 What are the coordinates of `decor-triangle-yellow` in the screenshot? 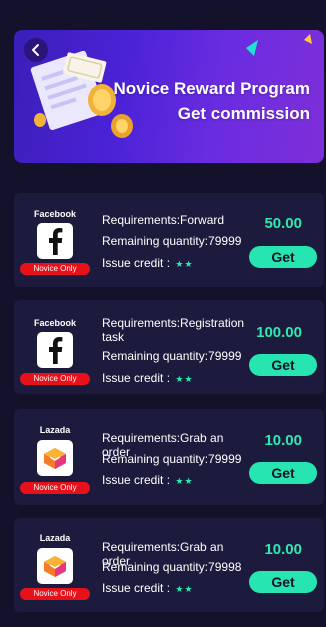 It's located at (308, 39).